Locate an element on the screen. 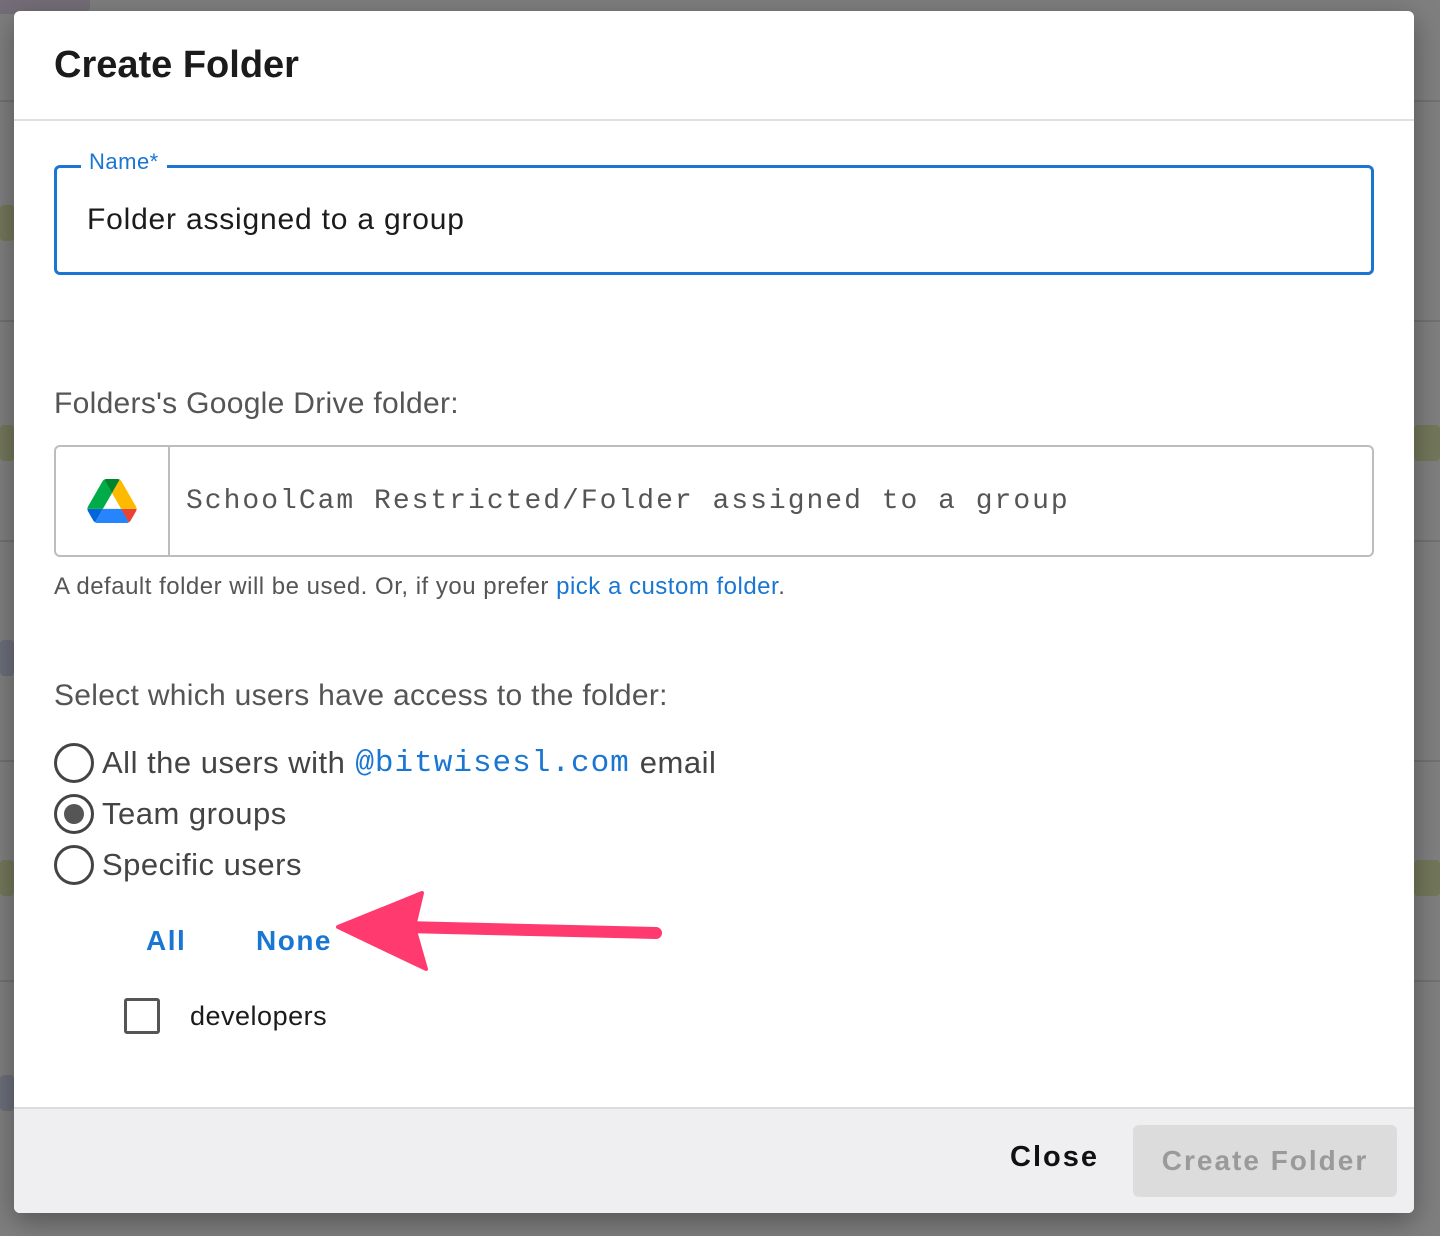  radio-all-domain-users-circle is located at coordinates (74, 763).